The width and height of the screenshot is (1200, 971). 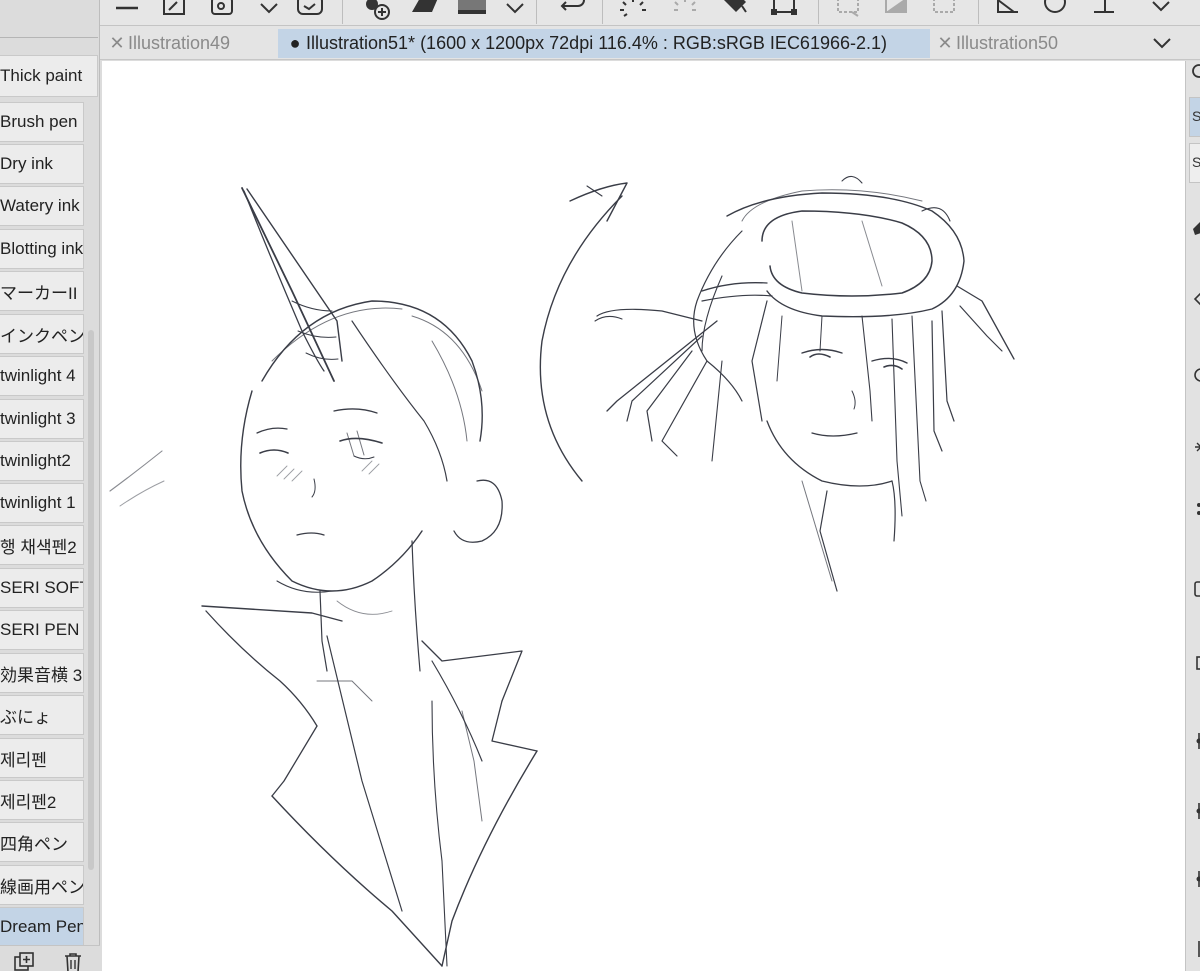 I want to click on sub-tool-item: twinlight 1, so click(x=42, y=503).